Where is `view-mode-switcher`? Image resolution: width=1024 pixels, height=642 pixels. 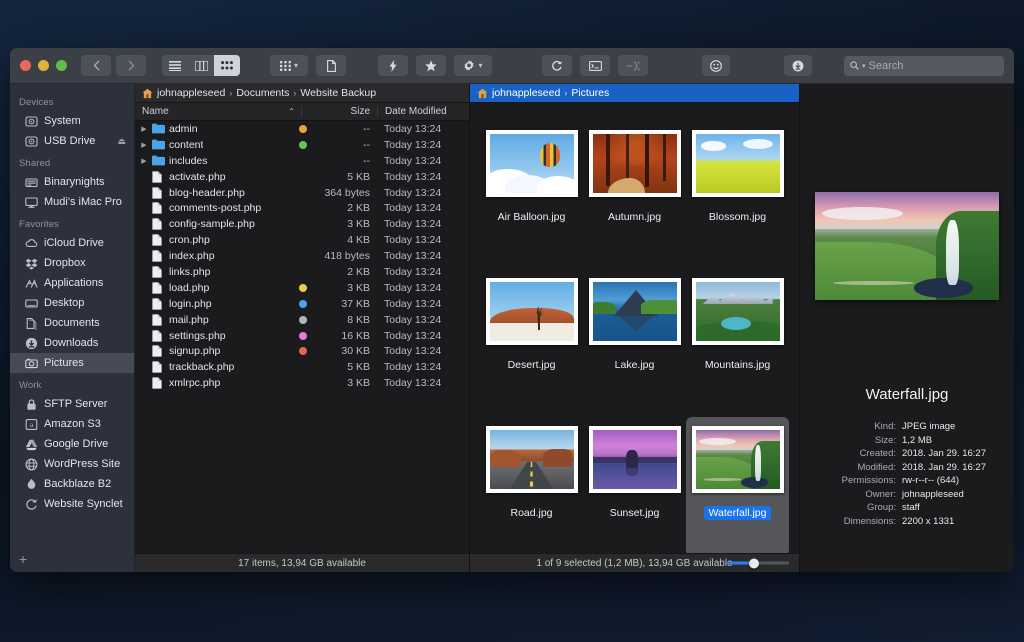
view-mode-switcher is located at coordinates (201, 65).